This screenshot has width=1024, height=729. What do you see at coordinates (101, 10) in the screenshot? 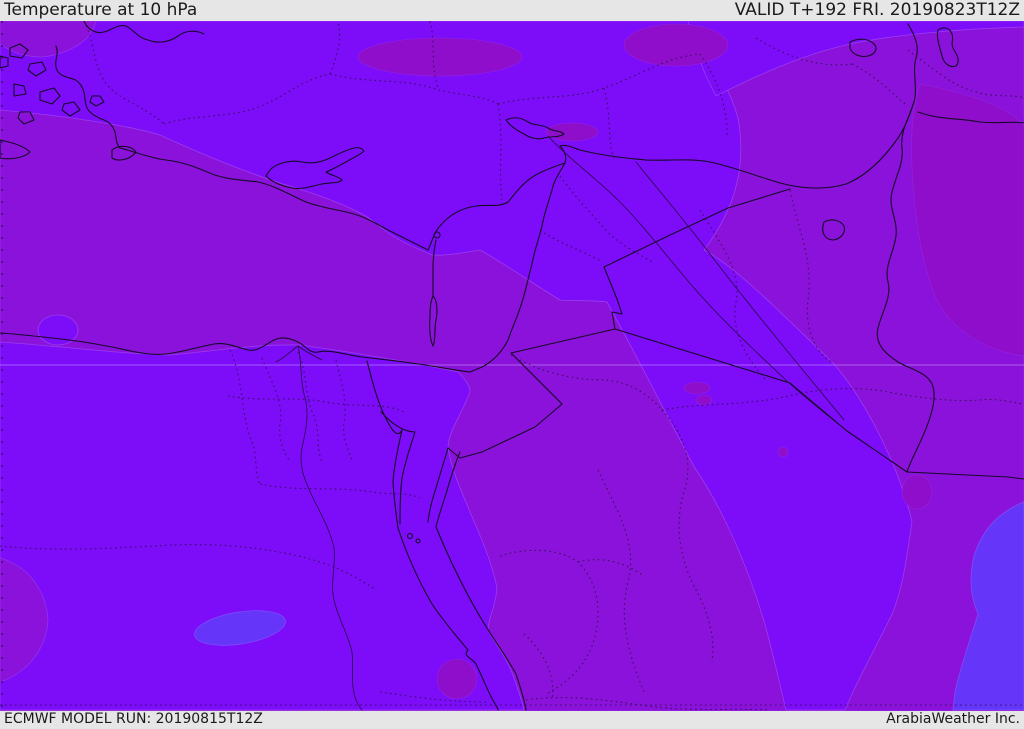
I see `map-title: Temperature at 10 hPa` at bounding box center [101, 10].